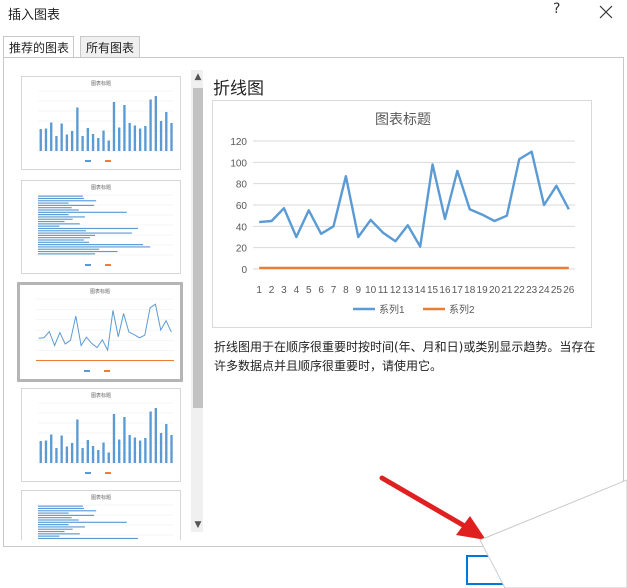  What do you see at coordinates (553, 533) in the screenshot?
I see `page-curl-decoration` at bounding box center [553, 533].